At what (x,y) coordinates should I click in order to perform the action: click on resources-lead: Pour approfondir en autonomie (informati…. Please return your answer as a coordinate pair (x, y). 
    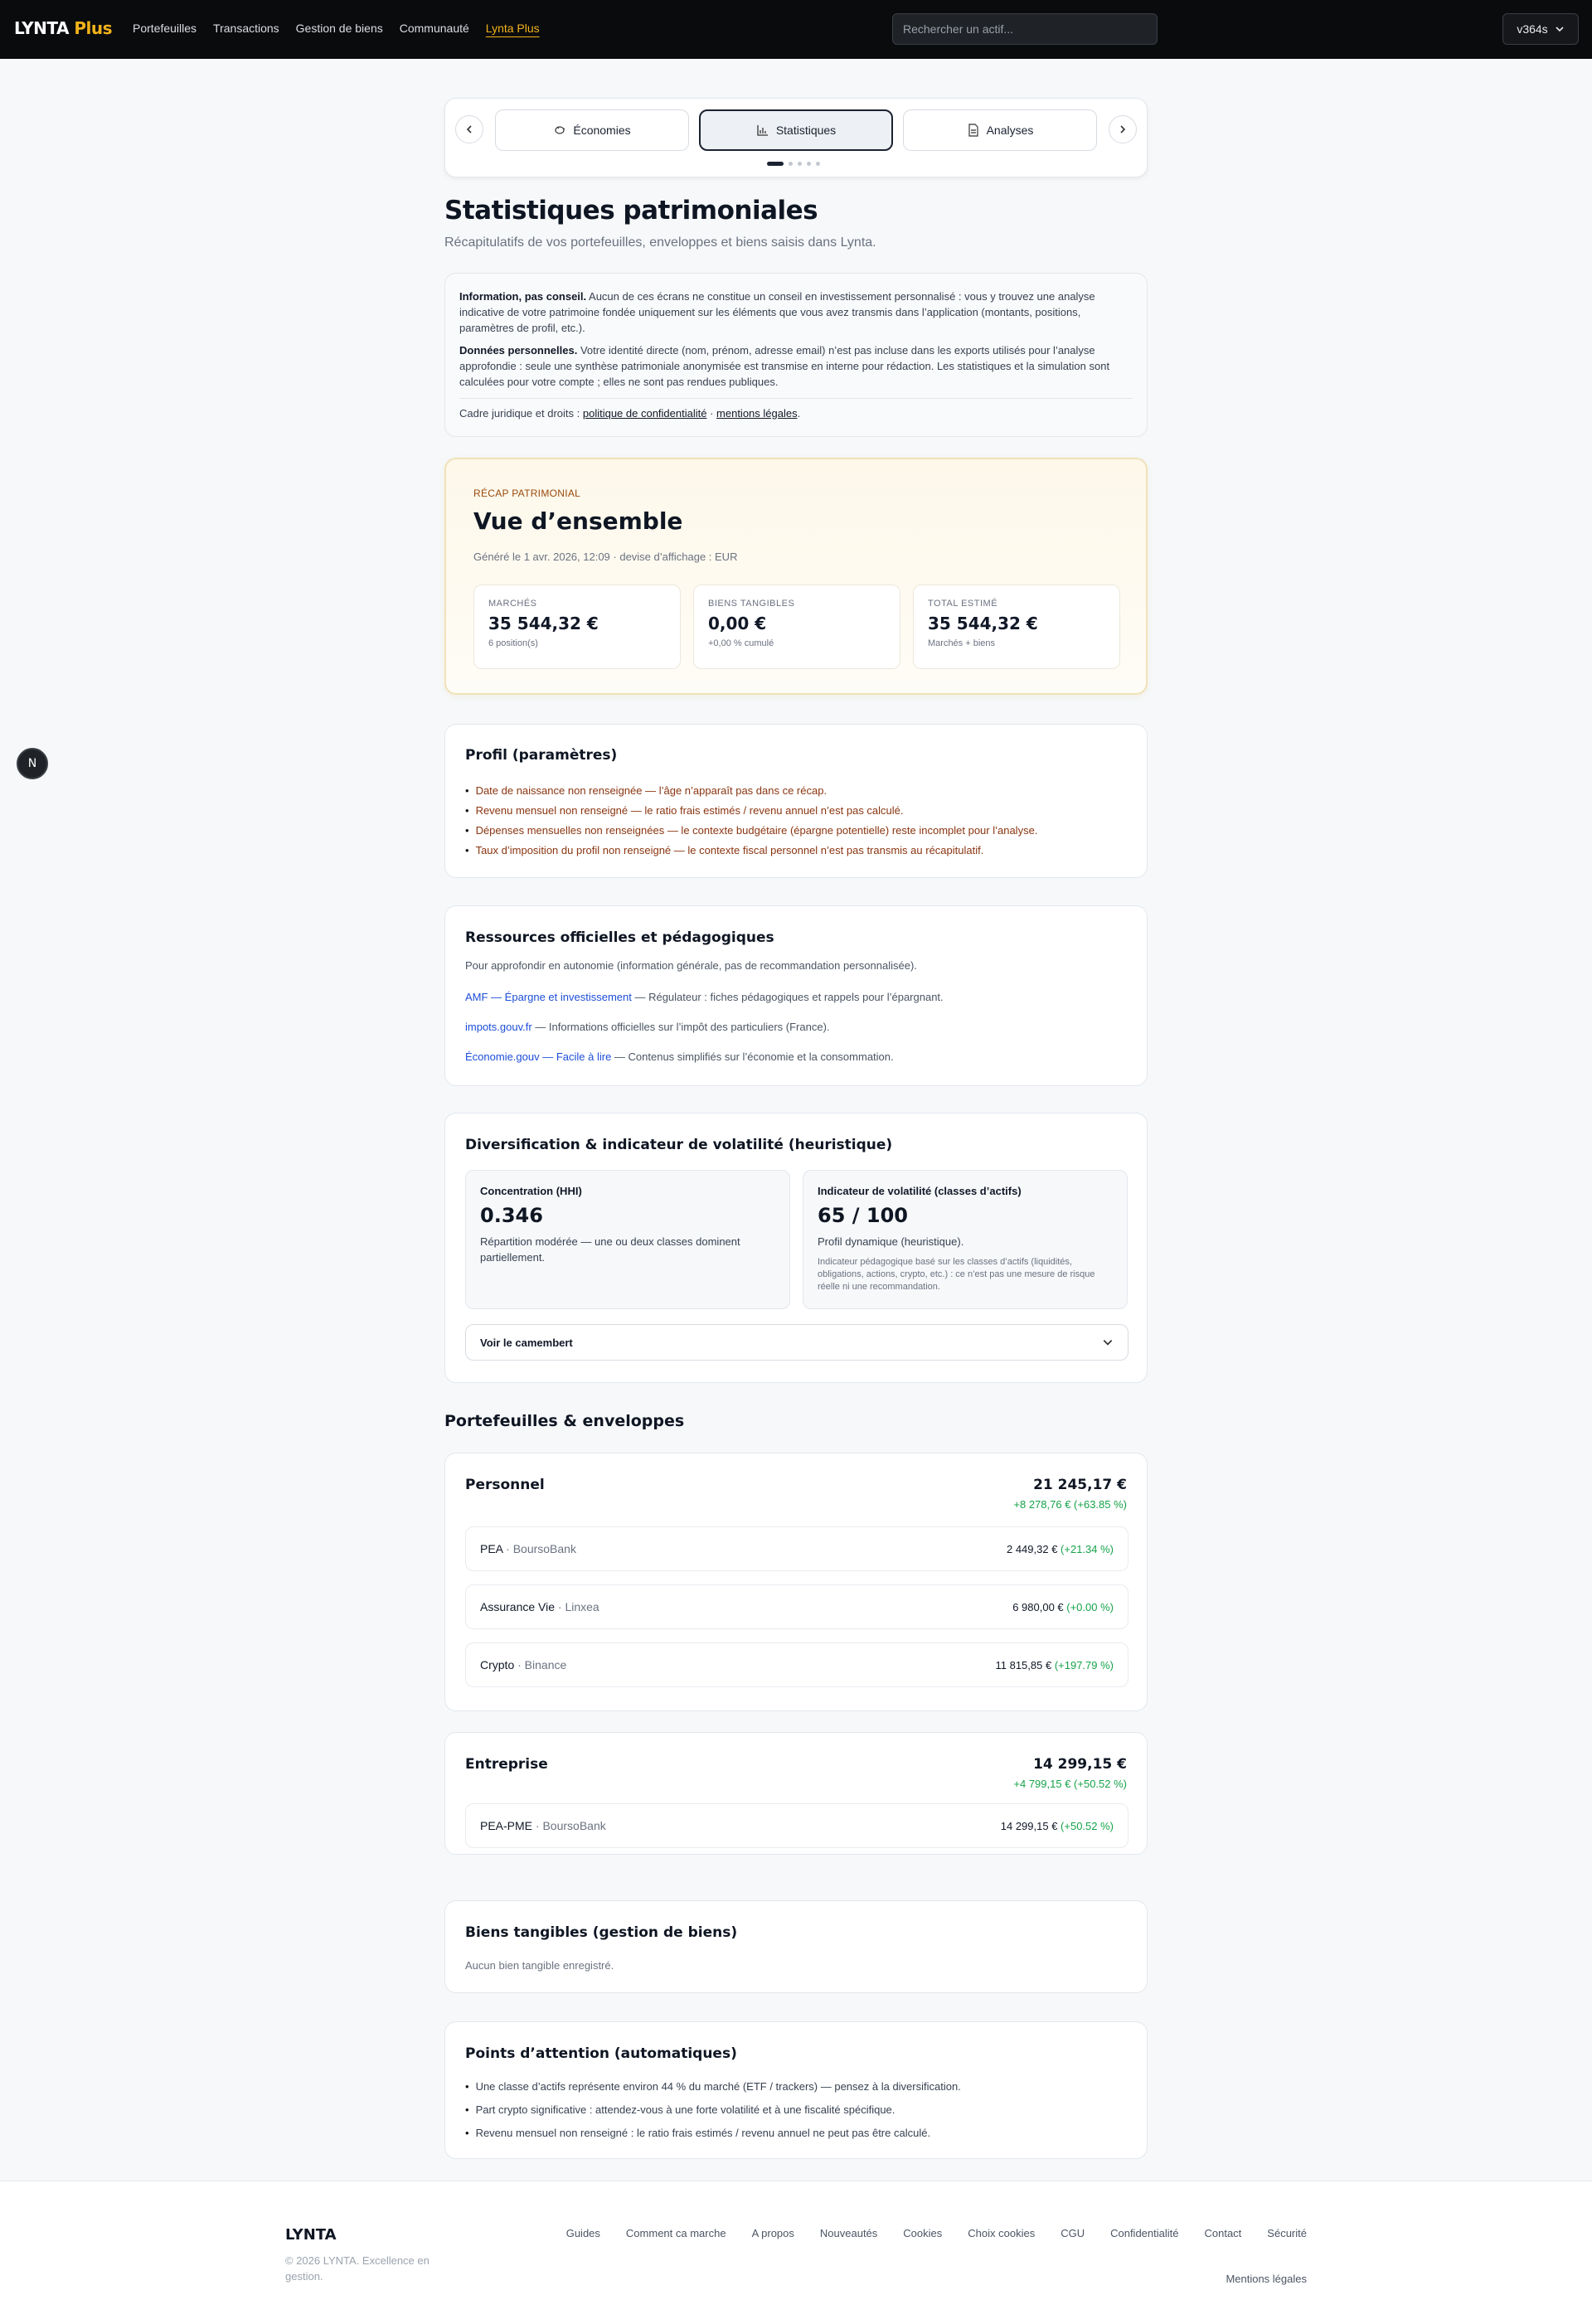
    Looking at the image, I should click on (691, 966).